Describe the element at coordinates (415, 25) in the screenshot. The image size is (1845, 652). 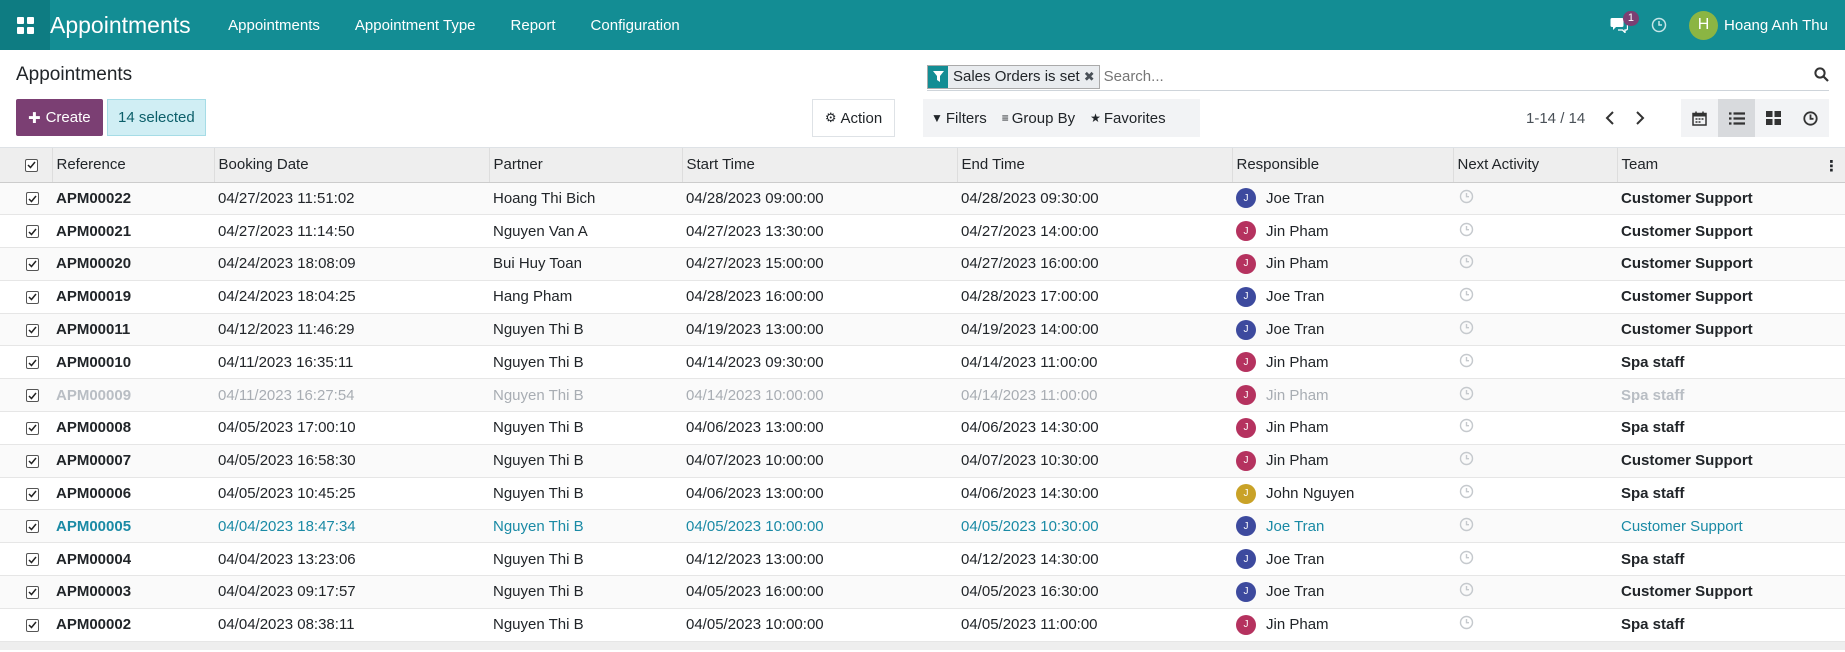
I see `menu-appointment-type: Appointment Type` at that location.